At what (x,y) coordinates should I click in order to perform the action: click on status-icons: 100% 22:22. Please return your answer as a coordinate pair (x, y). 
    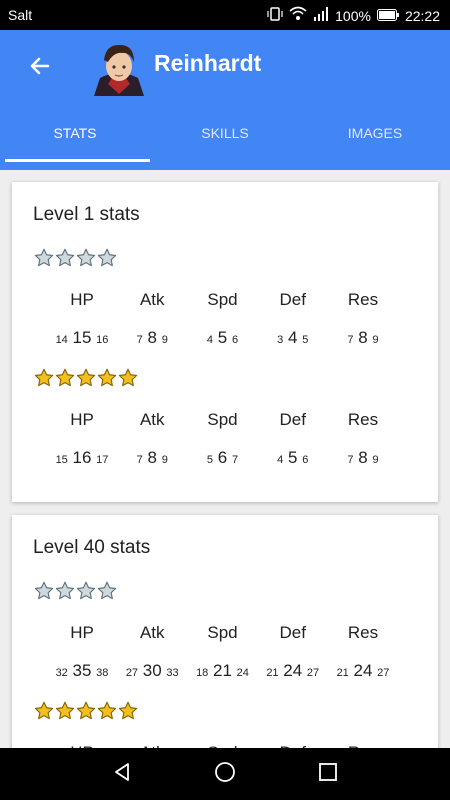
    Looking at the image, I should click on (353, 15).